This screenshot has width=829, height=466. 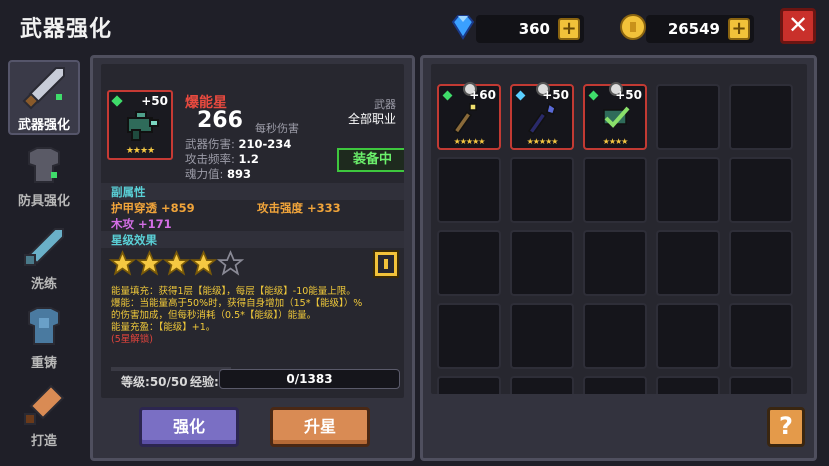 I want to click on level-value: 50/50, so click(x=168, y=382).